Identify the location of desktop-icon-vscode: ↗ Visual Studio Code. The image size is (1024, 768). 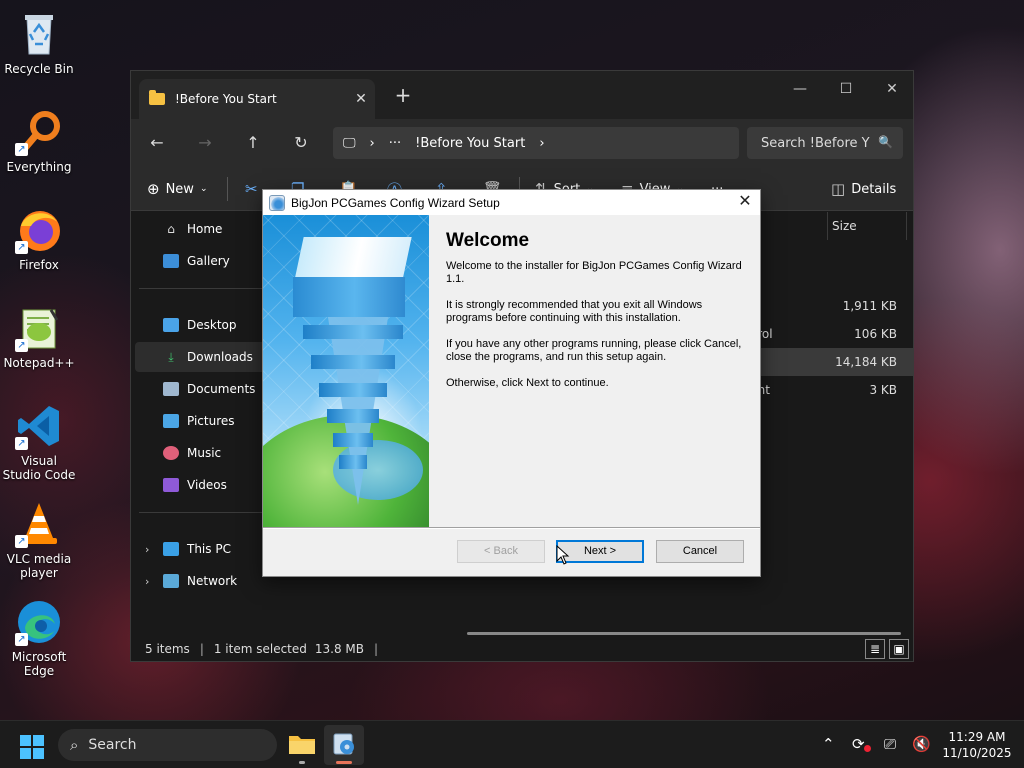
(39, 442).